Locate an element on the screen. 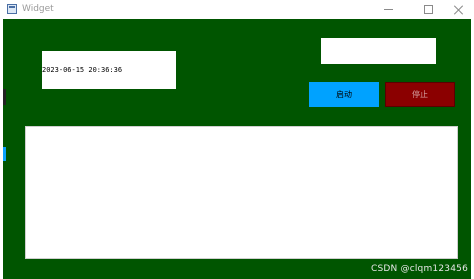 This screenshot has width=474, height=279. top-input-field is located at coordinates (378, 51).